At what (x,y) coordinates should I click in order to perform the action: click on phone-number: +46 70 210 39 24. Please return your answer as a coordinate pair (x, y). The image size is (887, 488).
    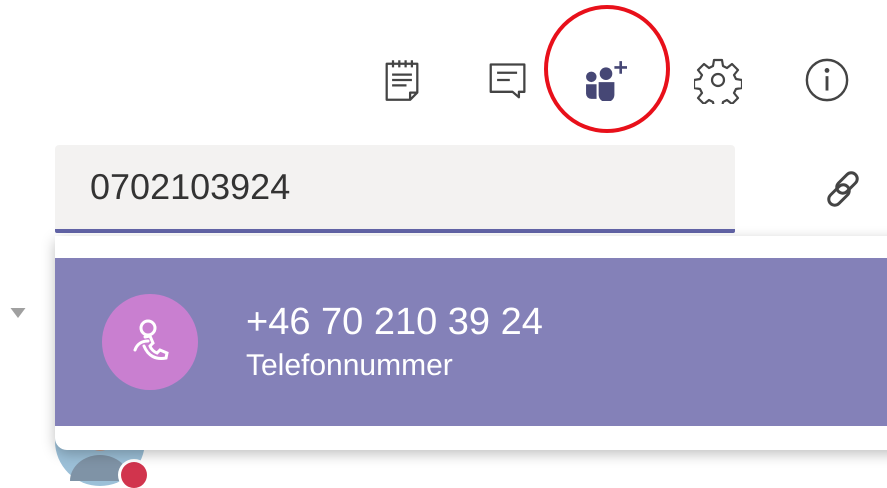
    Looking at the image, I should click on (394, 322).